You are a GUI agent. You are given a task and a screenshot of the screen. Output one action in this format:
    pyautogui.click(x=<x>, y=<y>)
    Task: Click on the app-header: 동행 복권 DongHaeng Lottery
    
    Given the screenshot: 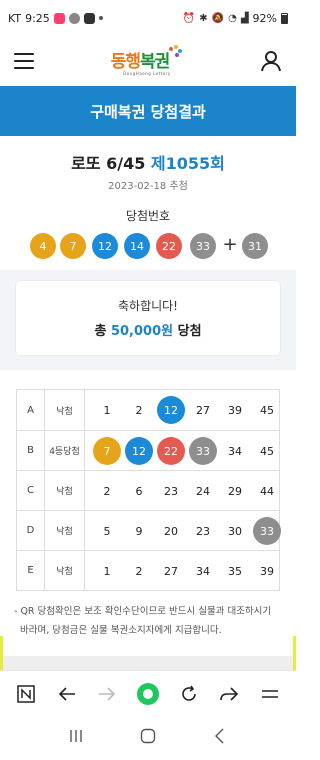 What is the action you would take?
    pyautogui.click(x=148, y=61)
    